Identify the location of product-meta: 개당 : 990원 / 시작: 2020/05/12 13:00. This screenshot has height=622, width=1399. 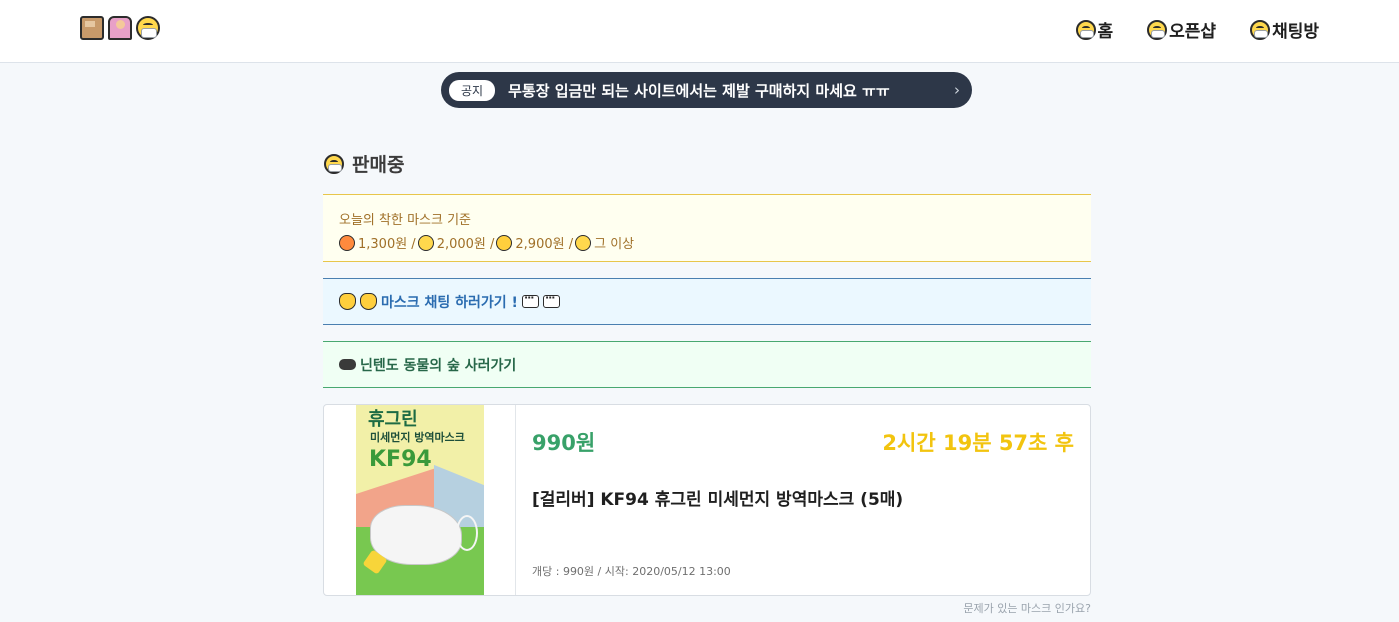
(631, 571).